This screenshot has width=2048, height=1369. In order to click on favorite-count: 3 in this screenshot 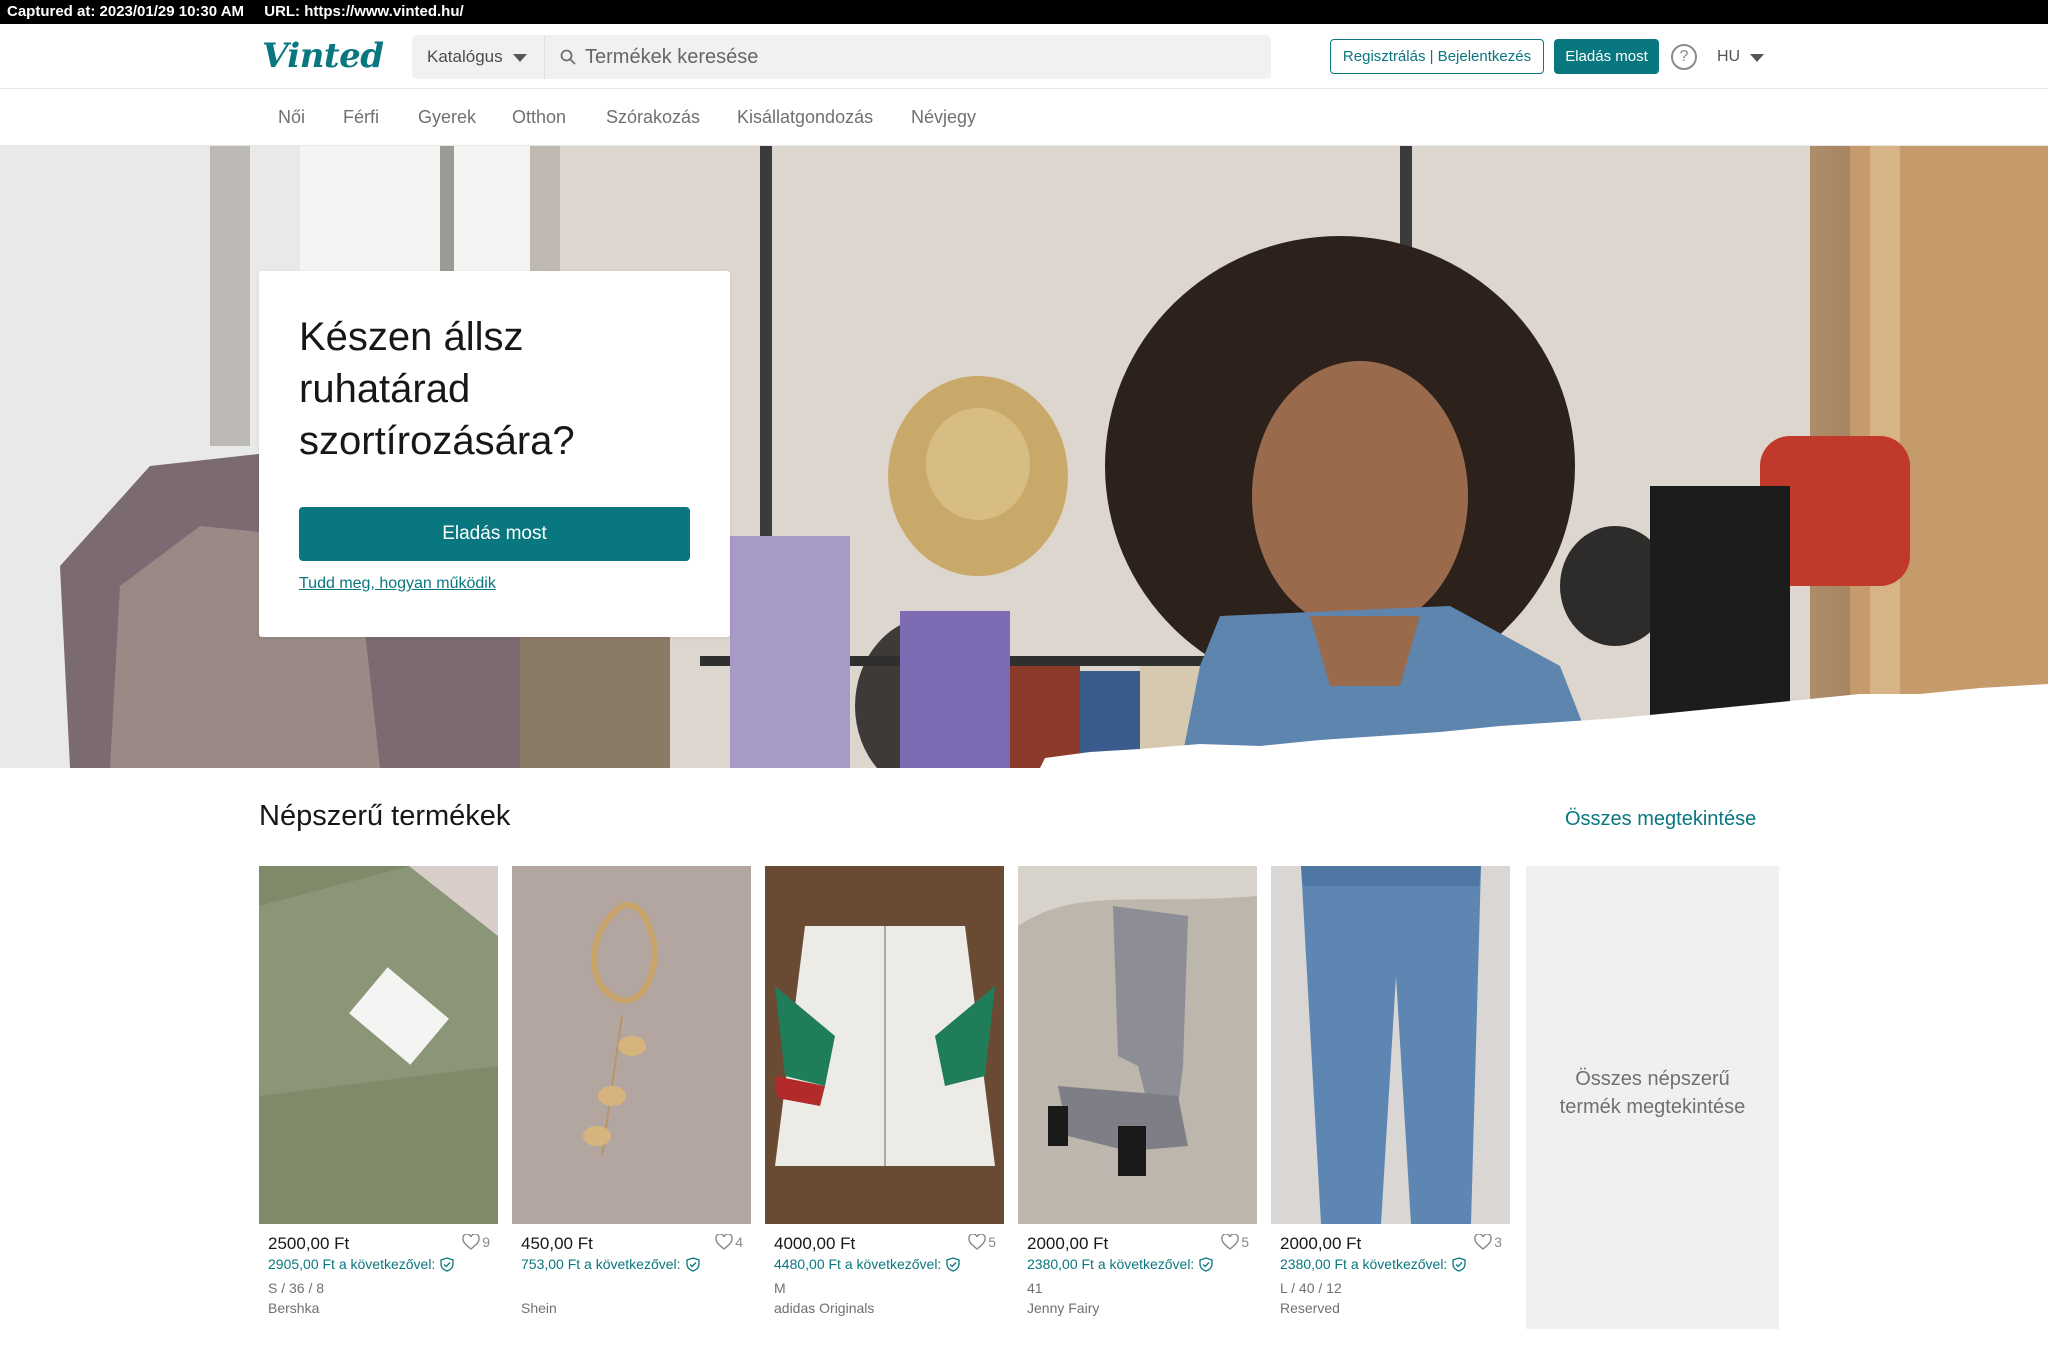, I will do `click(1498, 1242)`.